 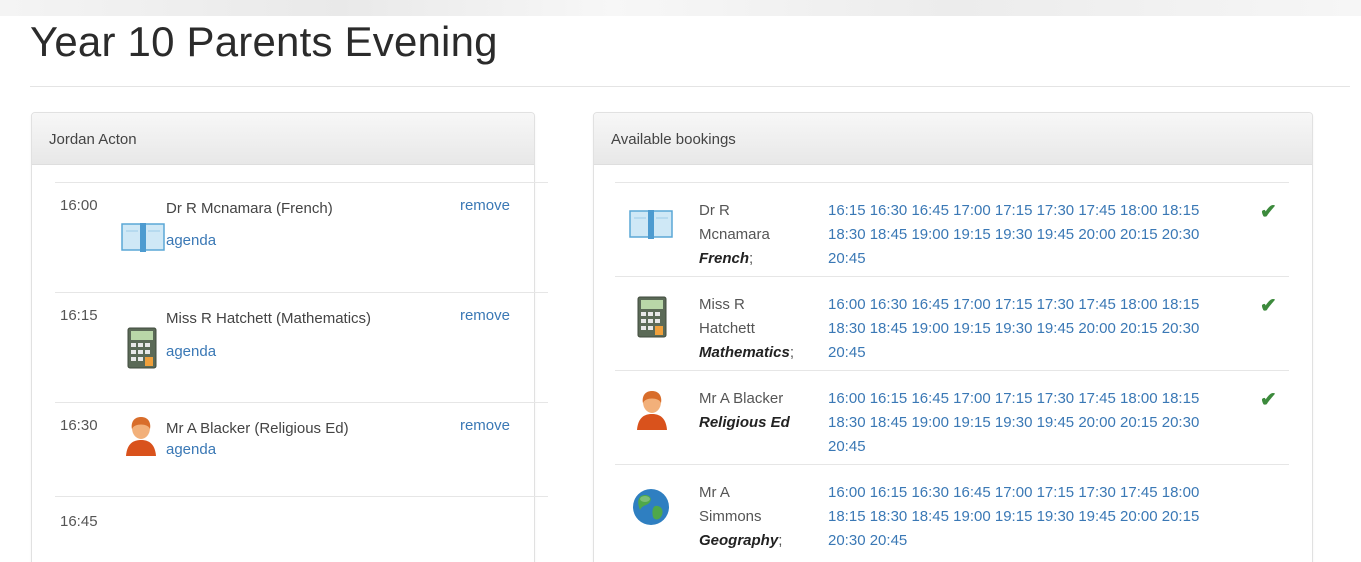 What do you see at coordinates (652, 412) in the screenshot?
I see `person-icon` at bounding box center [652, 412].